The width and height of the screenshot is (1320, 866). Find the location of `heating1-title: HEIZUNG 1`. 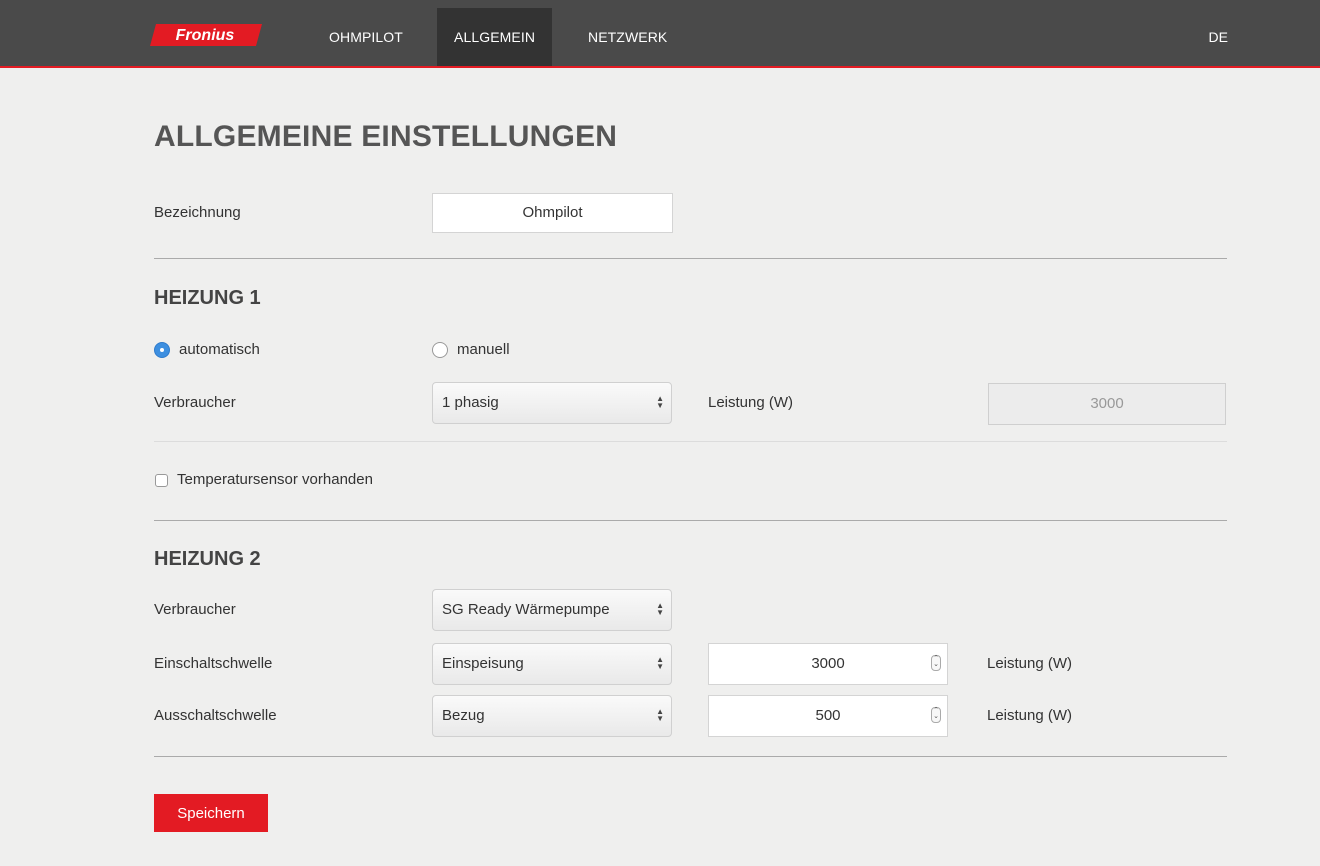

heating1-title: HEIZUNG 1 is located at coordinates (207, 298).